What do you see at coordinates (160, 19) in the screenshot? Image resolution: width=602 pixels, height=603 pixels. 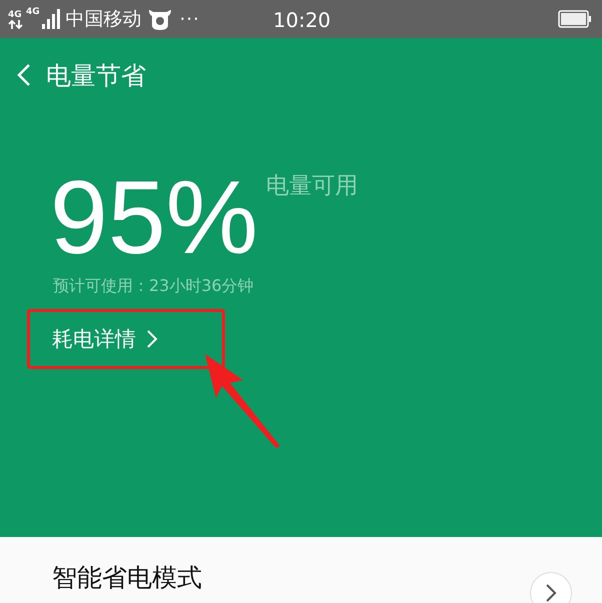 I see `cow-icon` at bounding box center [160, 19].